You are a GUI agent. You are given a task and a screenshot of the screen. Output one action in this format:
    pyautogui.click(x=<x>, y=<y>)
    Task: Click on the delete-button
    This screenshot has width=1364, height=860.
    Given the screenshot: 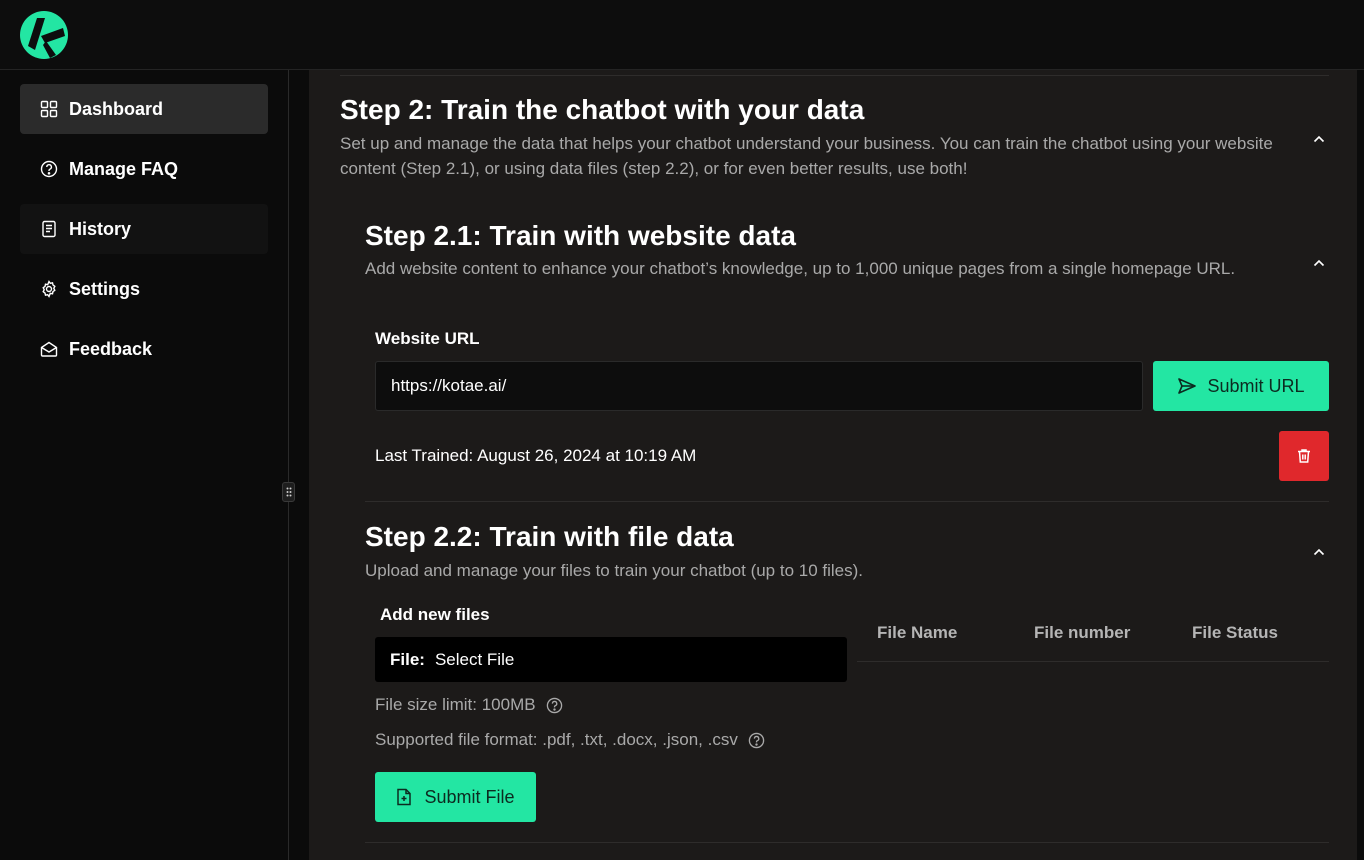 What is the action you would take?
    pyautogui.click(x=1304, y=456)
    